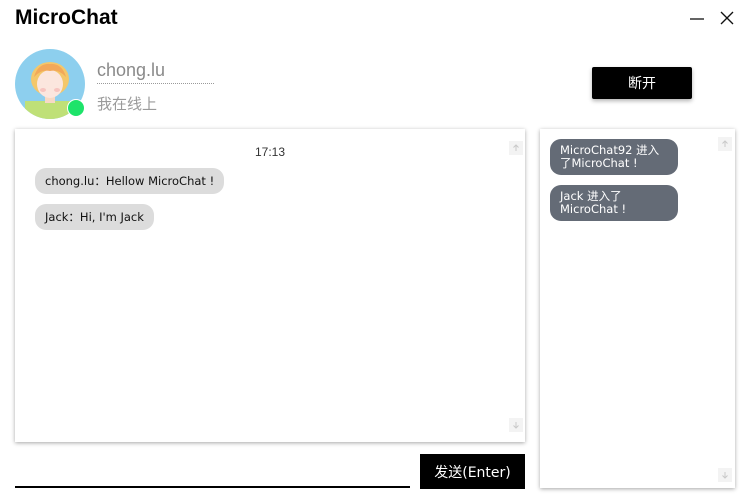 The height and width of the screenshot is (500, 750). I want to click on minimize-icon, so click(697, 19).